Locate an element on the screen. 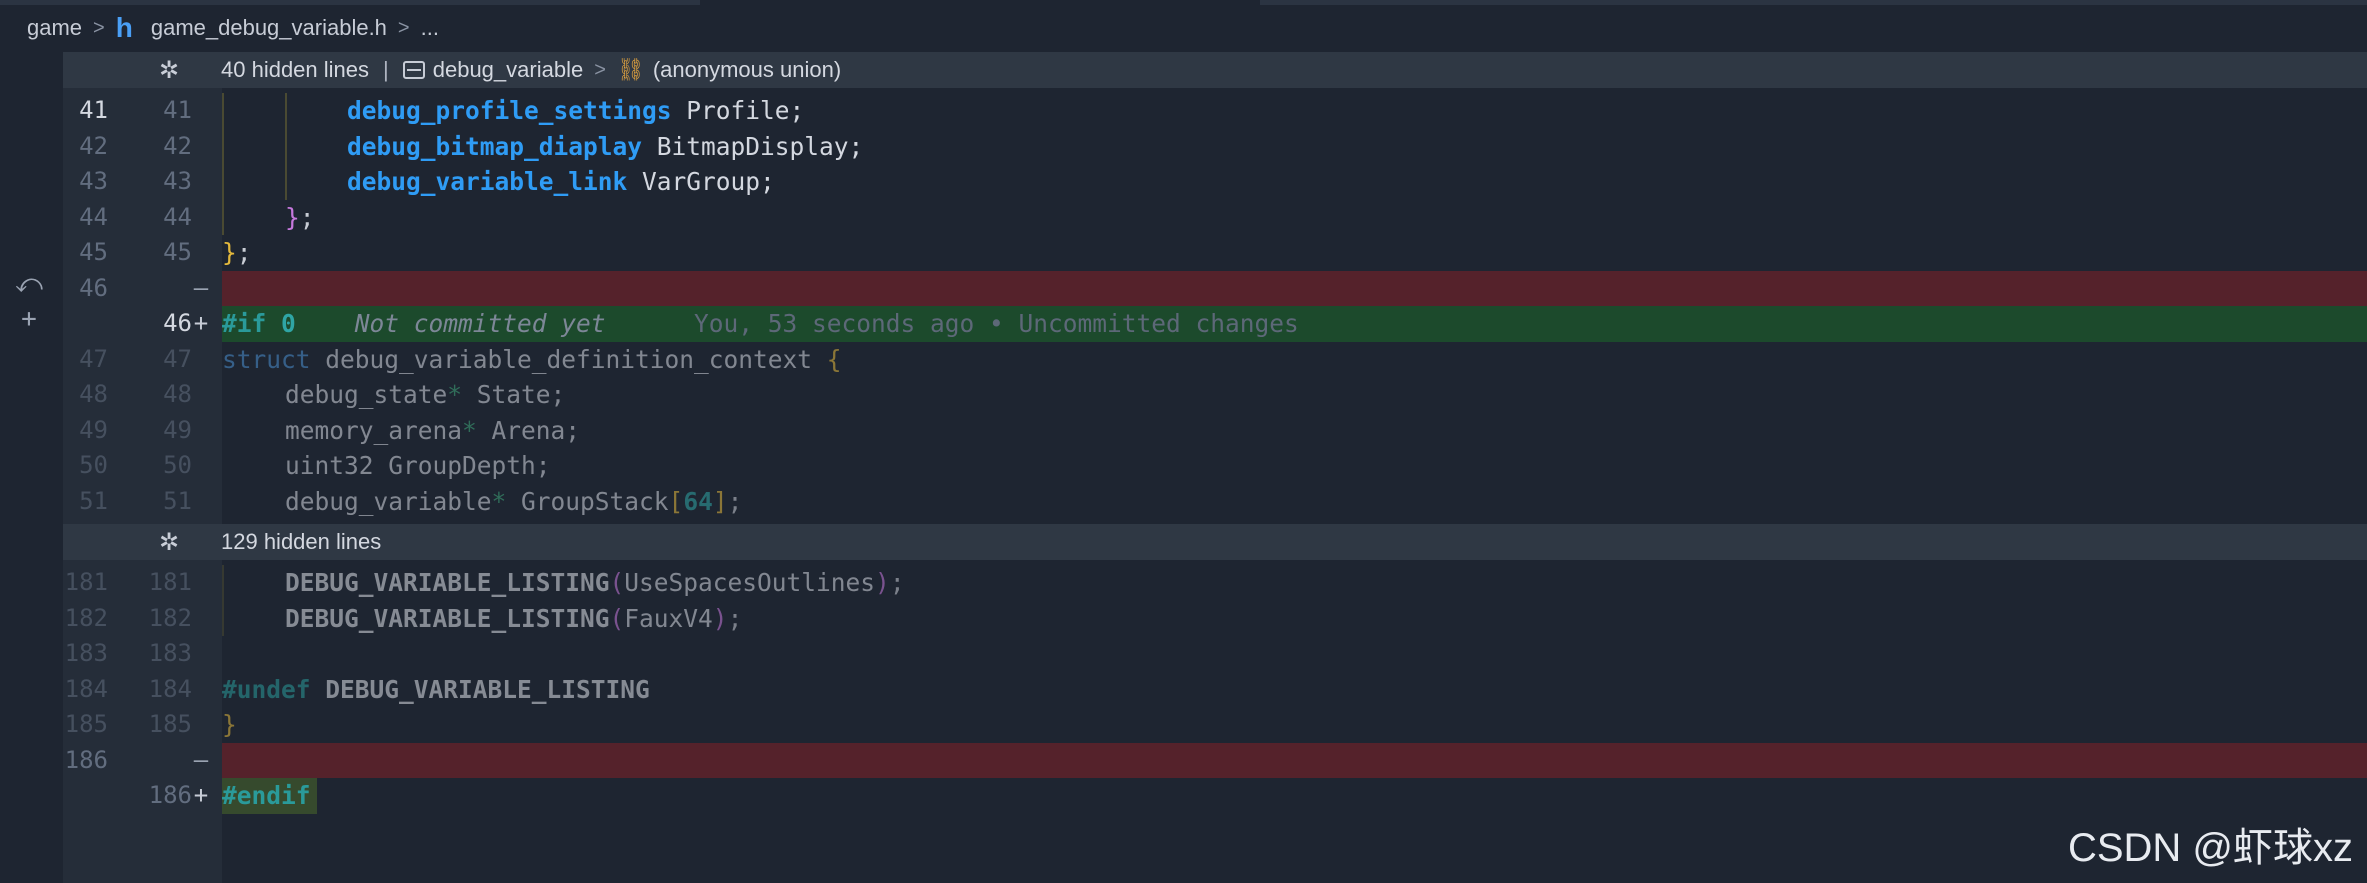 The image size is (2367, 883). code-line: 184 184 #undef DEBUG_VARIABLE_LISTING is located at coordinates (1183, 690).